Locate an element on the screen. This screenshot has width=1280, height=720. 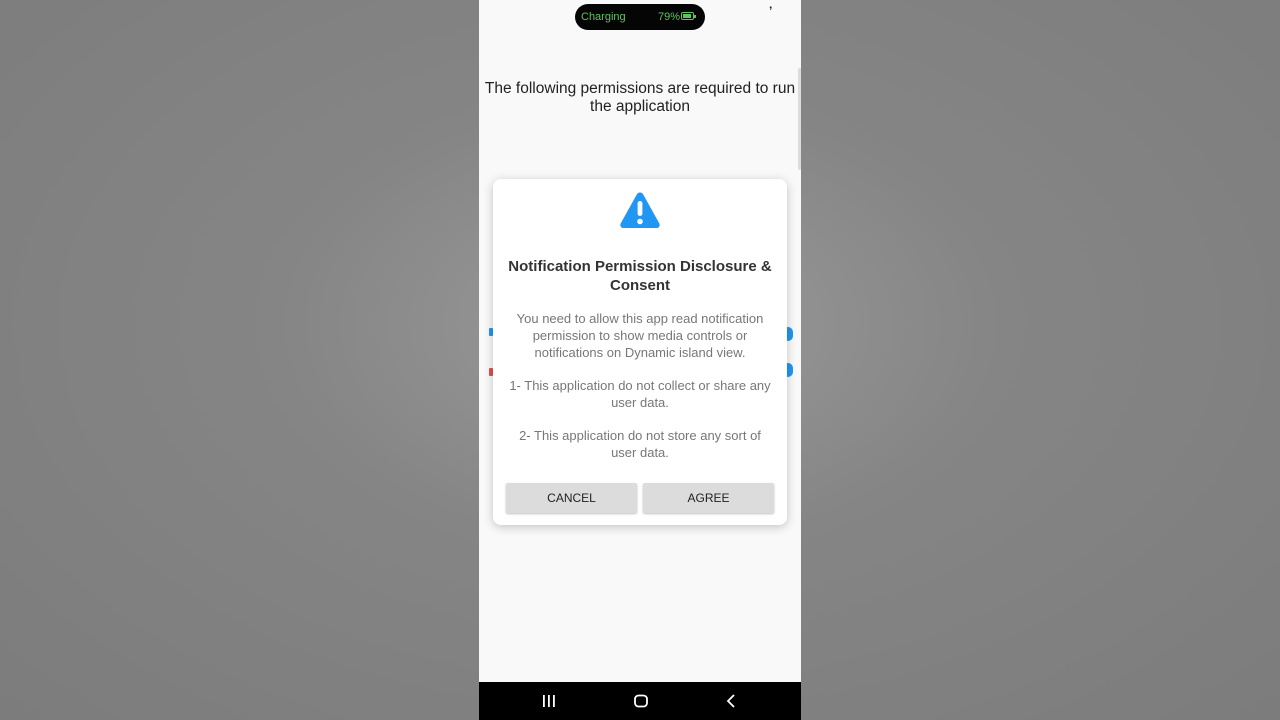
battery-percent: 79% is located at coordinates (669, 17).